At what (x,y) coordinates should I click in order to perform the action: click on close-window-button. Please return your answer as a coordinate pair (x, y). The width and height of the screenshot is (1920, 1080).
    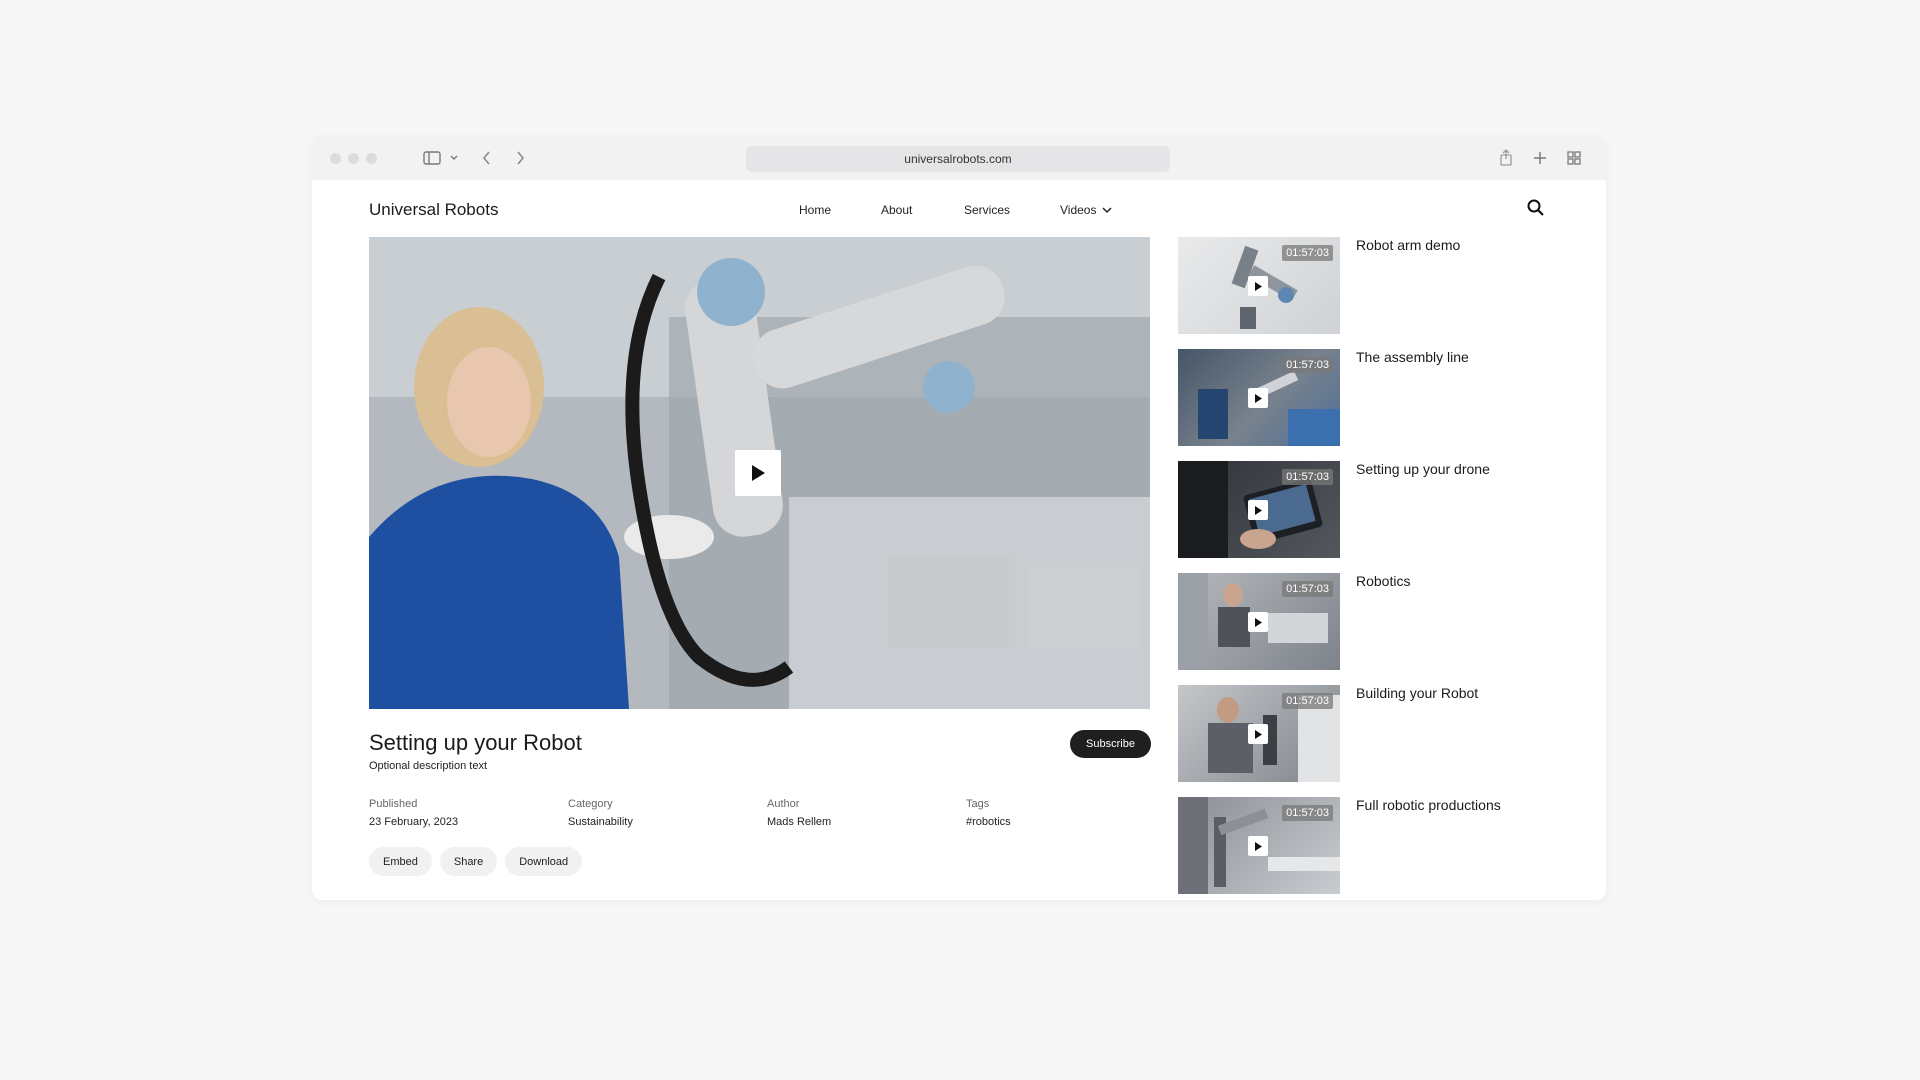
    Looking at the image, I should click on (335, 158).